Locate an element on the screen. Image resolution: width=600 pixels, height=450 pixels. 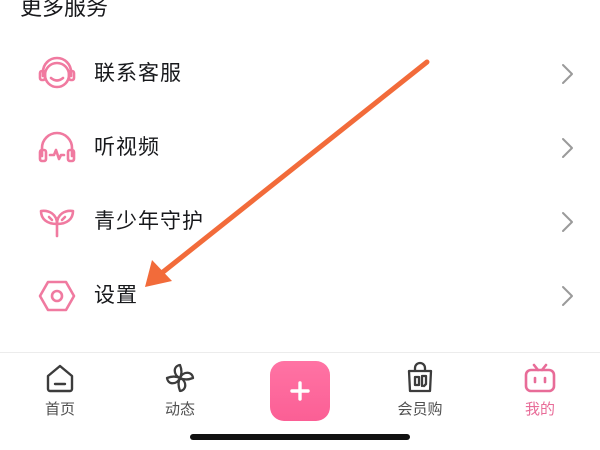
tv-icon is located at coordinates (540, 378).